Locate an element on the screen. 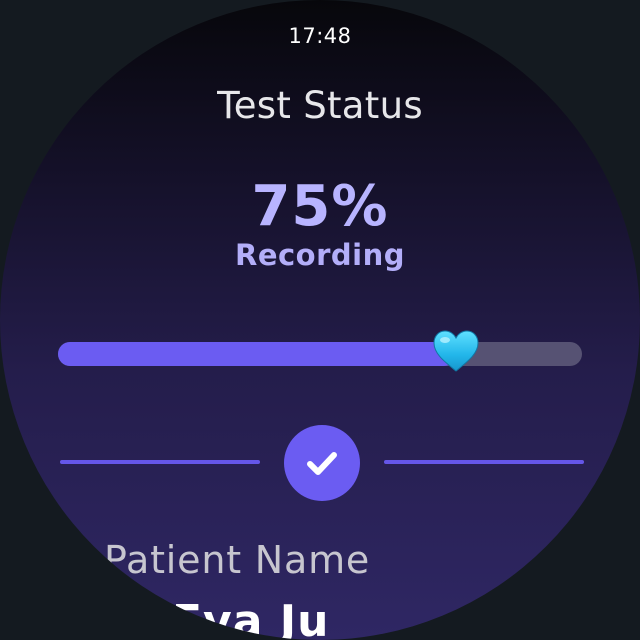 Image resolution: width=640 pixels, height=640 pixels. patient-name-value: Eva Ju is located at coordinates (251, 618).